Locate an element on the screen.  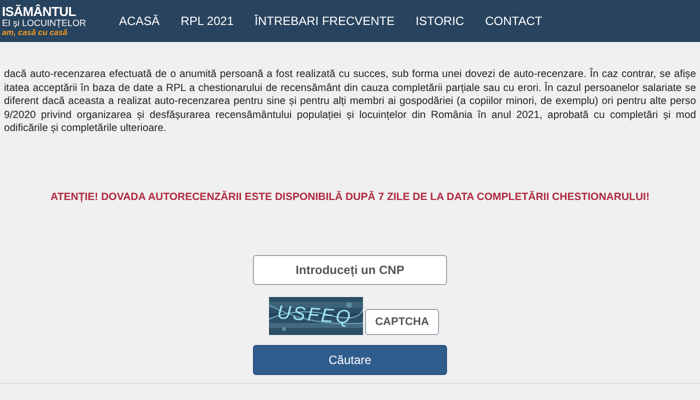
paragraph-line: itatea acceptării în baza de date a RPL a chestionarului de recensământ din cauza completării parțiale sau cu erori. În cazul persoanelor salariate se is located at coordinates (350, 88).